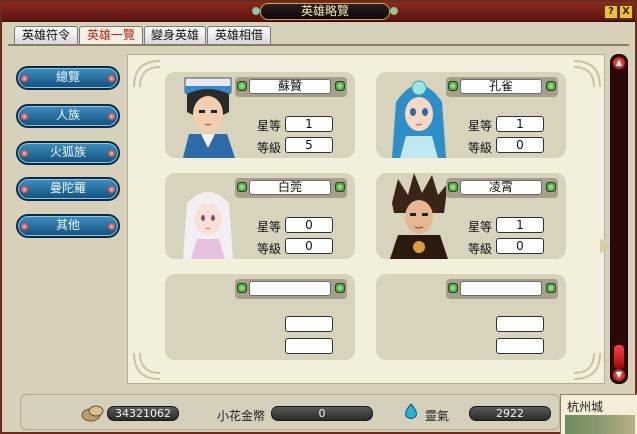  What do you see at coordinates (411, 411) in the screenshot?
I see `spirit-orb-icon` at bounding box center [411, 411].